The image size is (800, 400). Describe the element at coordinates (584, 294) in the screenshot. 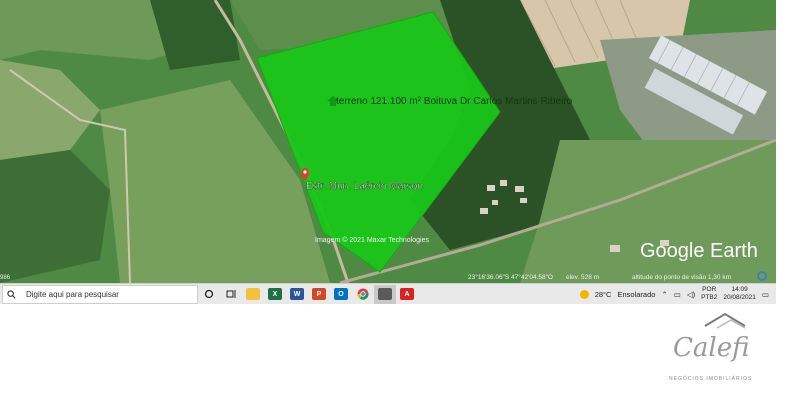

I see `weather-icon` at that location.